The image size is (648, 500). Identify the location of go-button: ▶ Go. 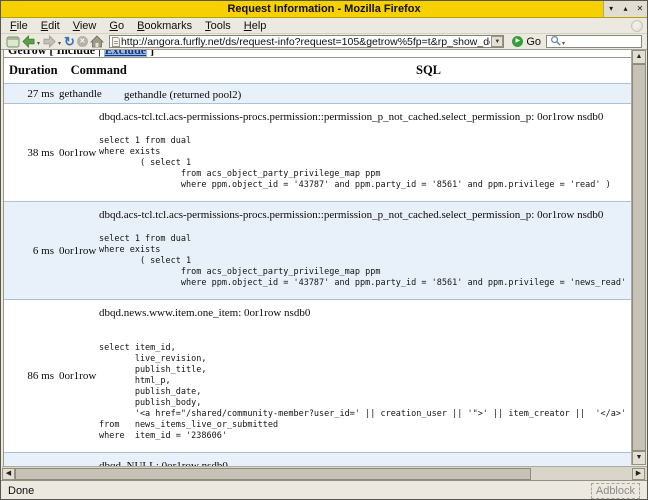
(526, 42).